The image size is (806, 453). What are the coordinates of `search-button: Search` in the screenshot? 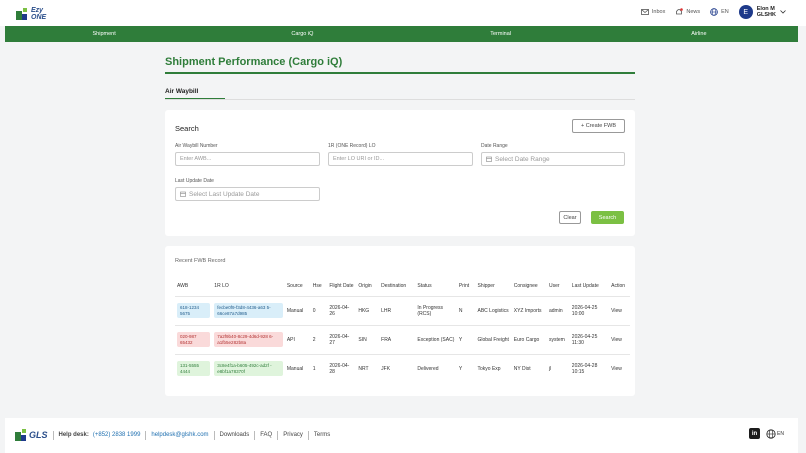 It's located at (607, 217).